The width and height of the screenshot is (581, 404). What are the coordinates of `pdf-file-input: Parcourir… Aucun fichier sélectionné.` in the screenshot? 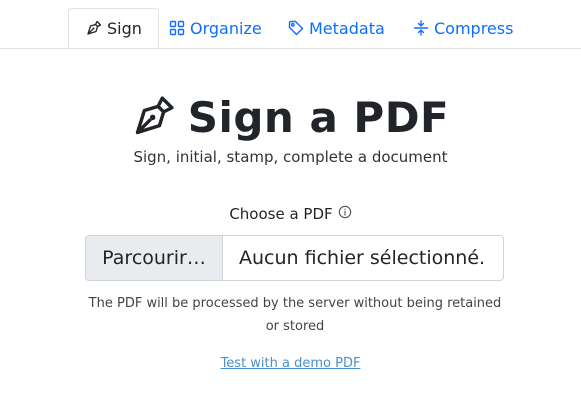 It's located at (294, 258).